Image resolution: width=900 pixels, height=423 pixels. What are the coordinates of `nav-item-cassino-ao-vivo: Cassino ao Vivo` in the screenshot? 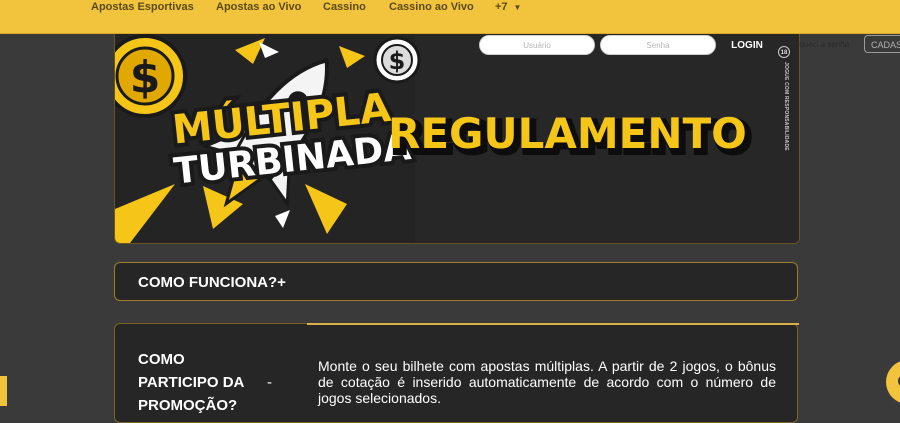 It's located at (431, 7).